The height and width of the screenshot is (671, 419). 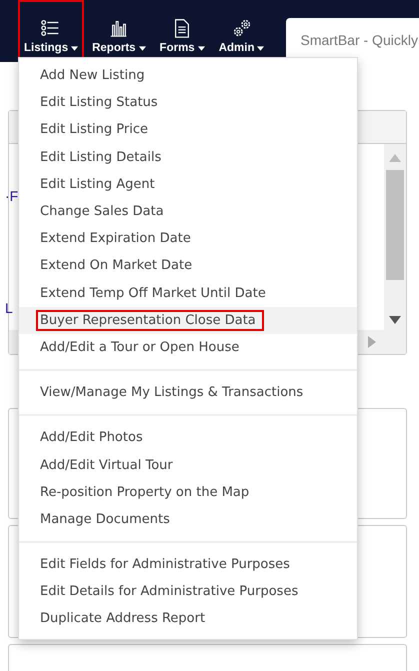 What do you see at coordinates (188, 465) in the screenshot?
I see `menu-item: Add/Edit Virtual Tour` at bounding box center [188, 465].